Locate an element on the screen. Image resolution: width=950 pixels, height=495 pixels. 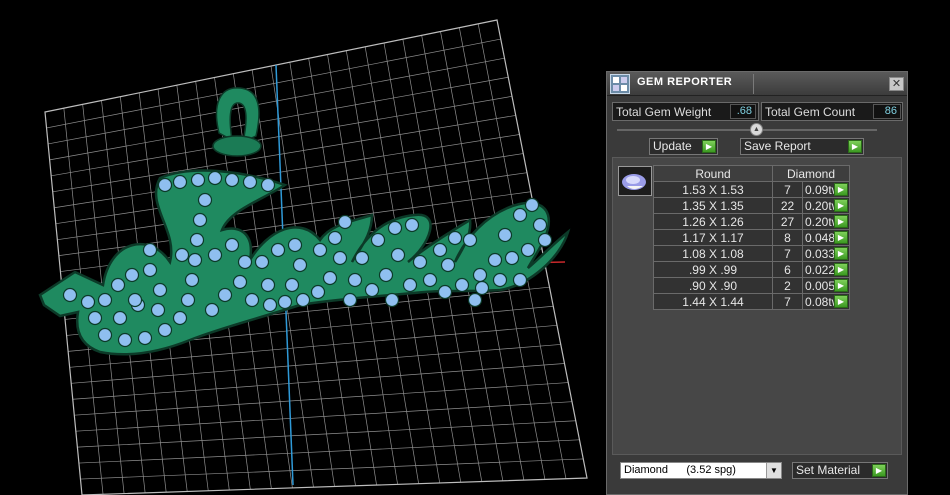
material-selected-value: Diamond (3.52 spg) is located at coordinates (680, 470).